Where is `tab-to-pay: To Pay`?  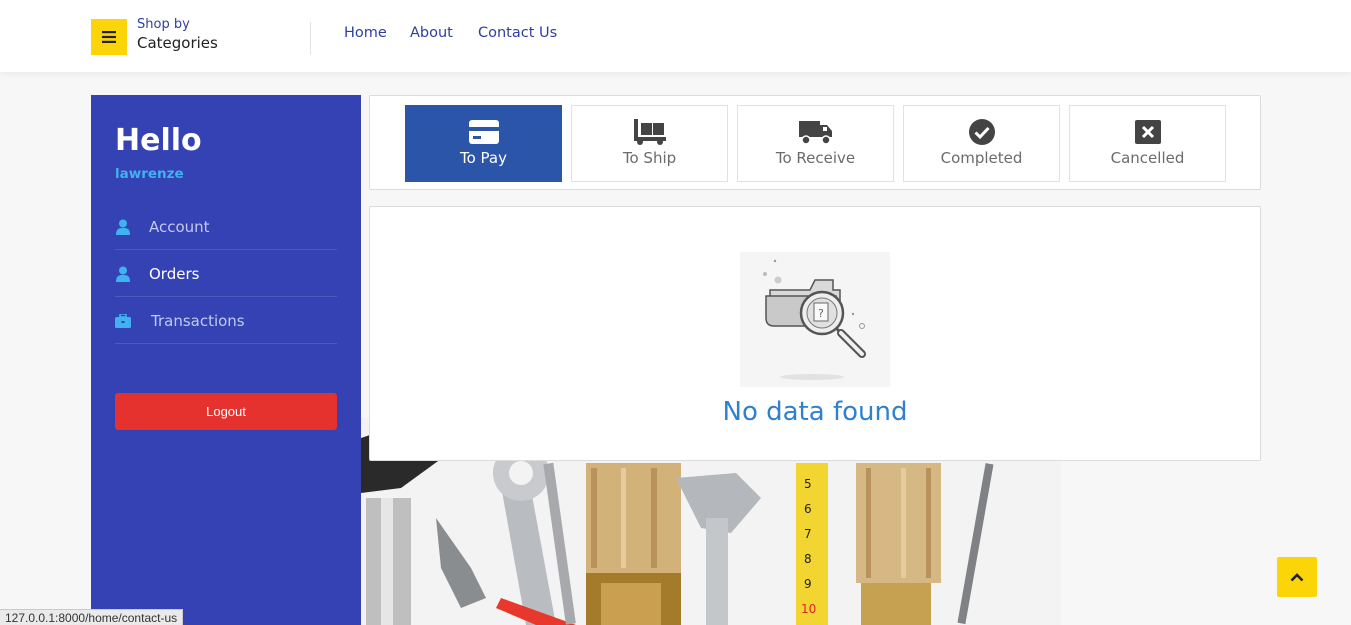
tab-to-pay: To Pay is located at coordinates (483, 143).